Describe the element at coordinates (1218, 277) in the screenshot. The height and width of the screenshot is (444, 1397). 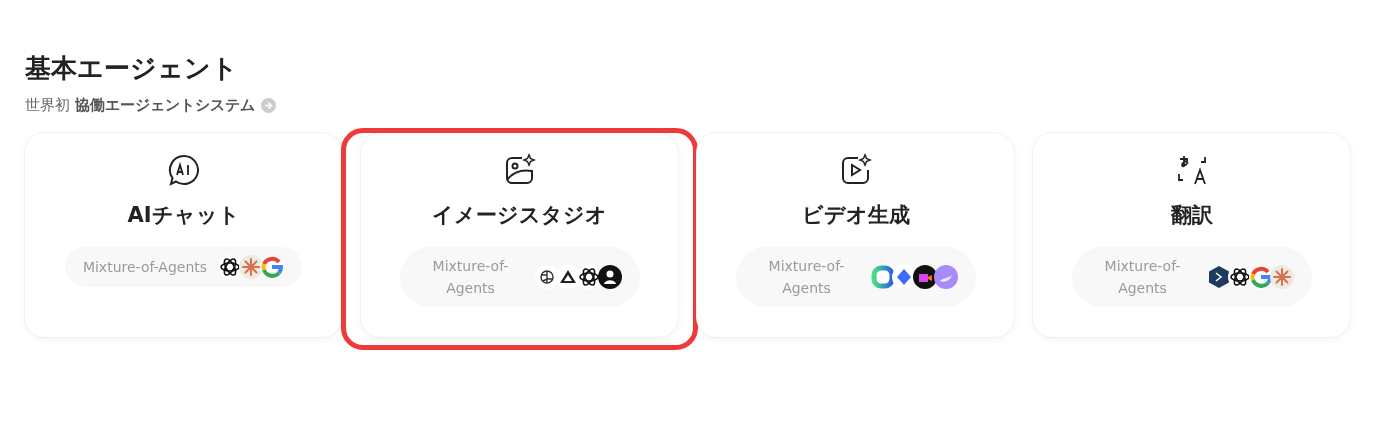
I see `hexagon-logo-icon` at that location.